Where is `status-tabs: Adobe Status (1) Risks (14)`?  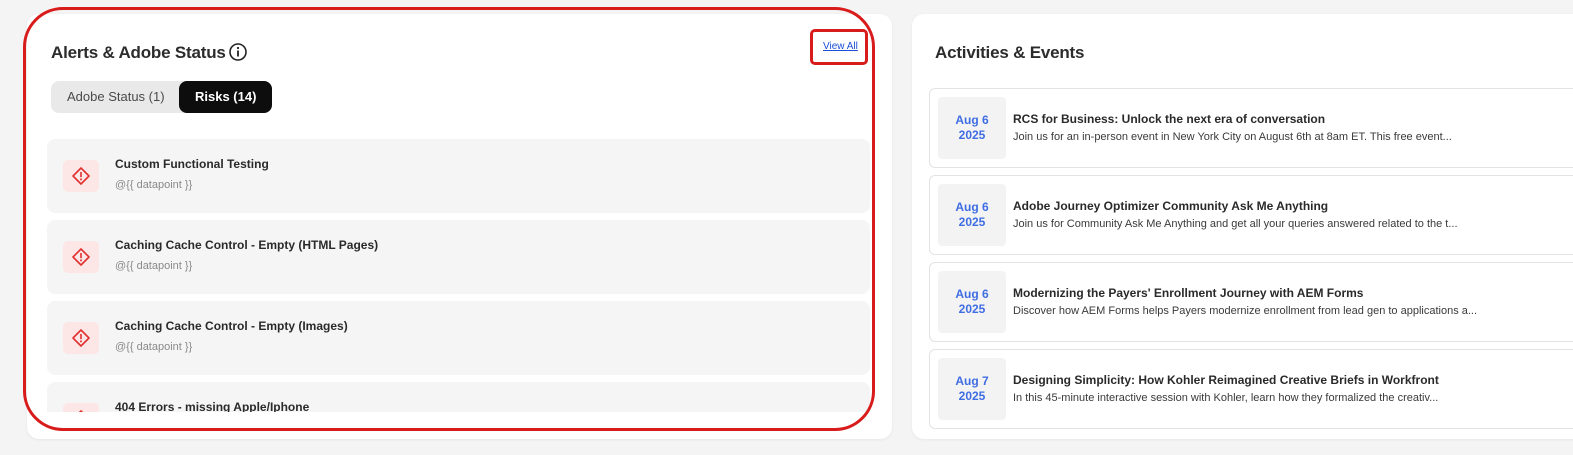
status-tabs: Adobe Status (1) Risks (14) is located at coordinates (162, 97).